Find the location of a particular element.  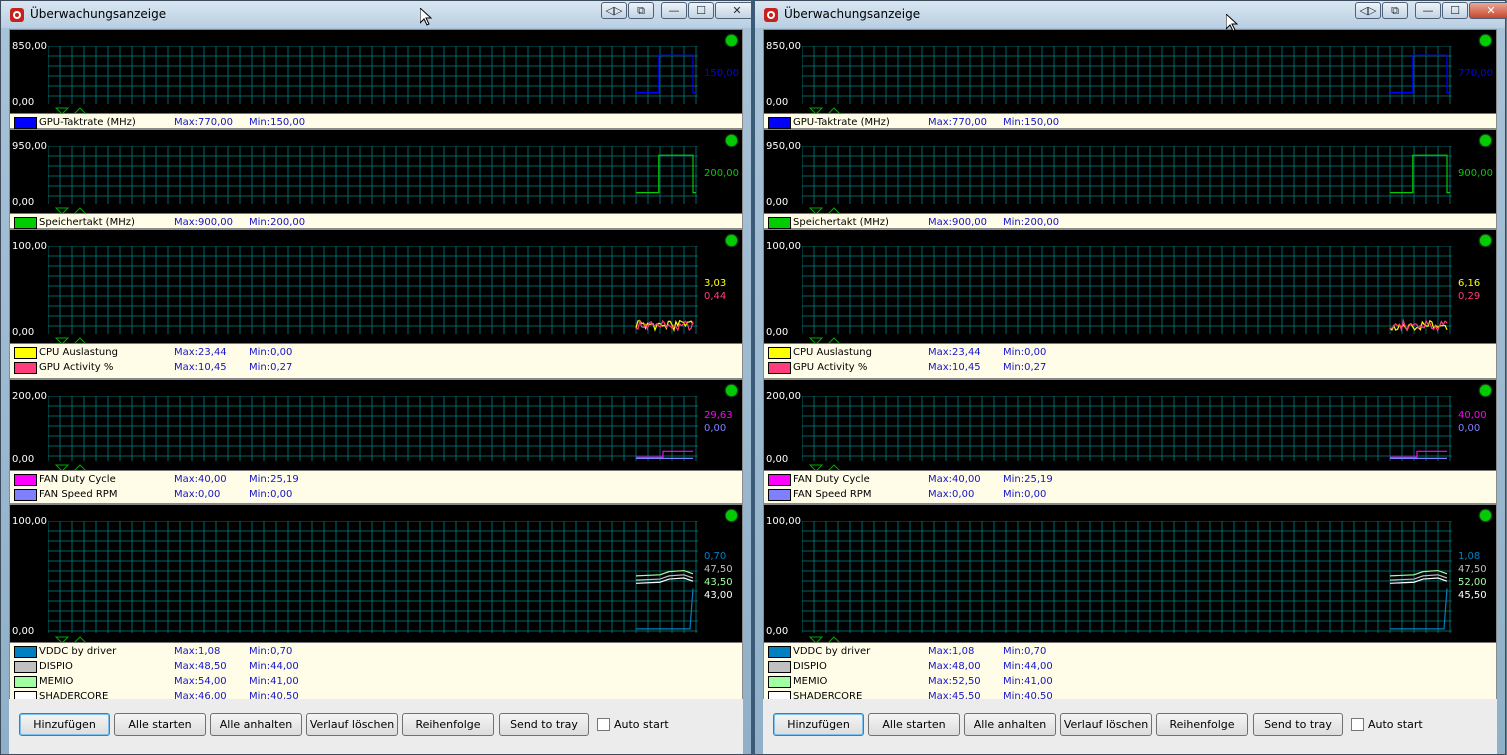

graph-plot: 950,00 0,00 200,00 is located at coordinates (376, 172).